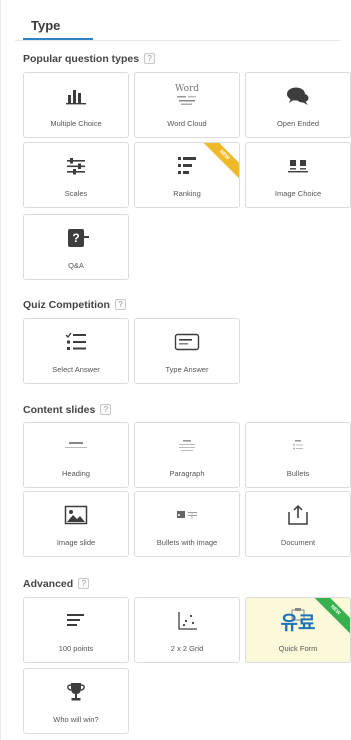 This screenshot has height=740, width=351. Describe the element at coordinates (76, 97) in the screenshot. I see `bar-chart-icon` at that location.